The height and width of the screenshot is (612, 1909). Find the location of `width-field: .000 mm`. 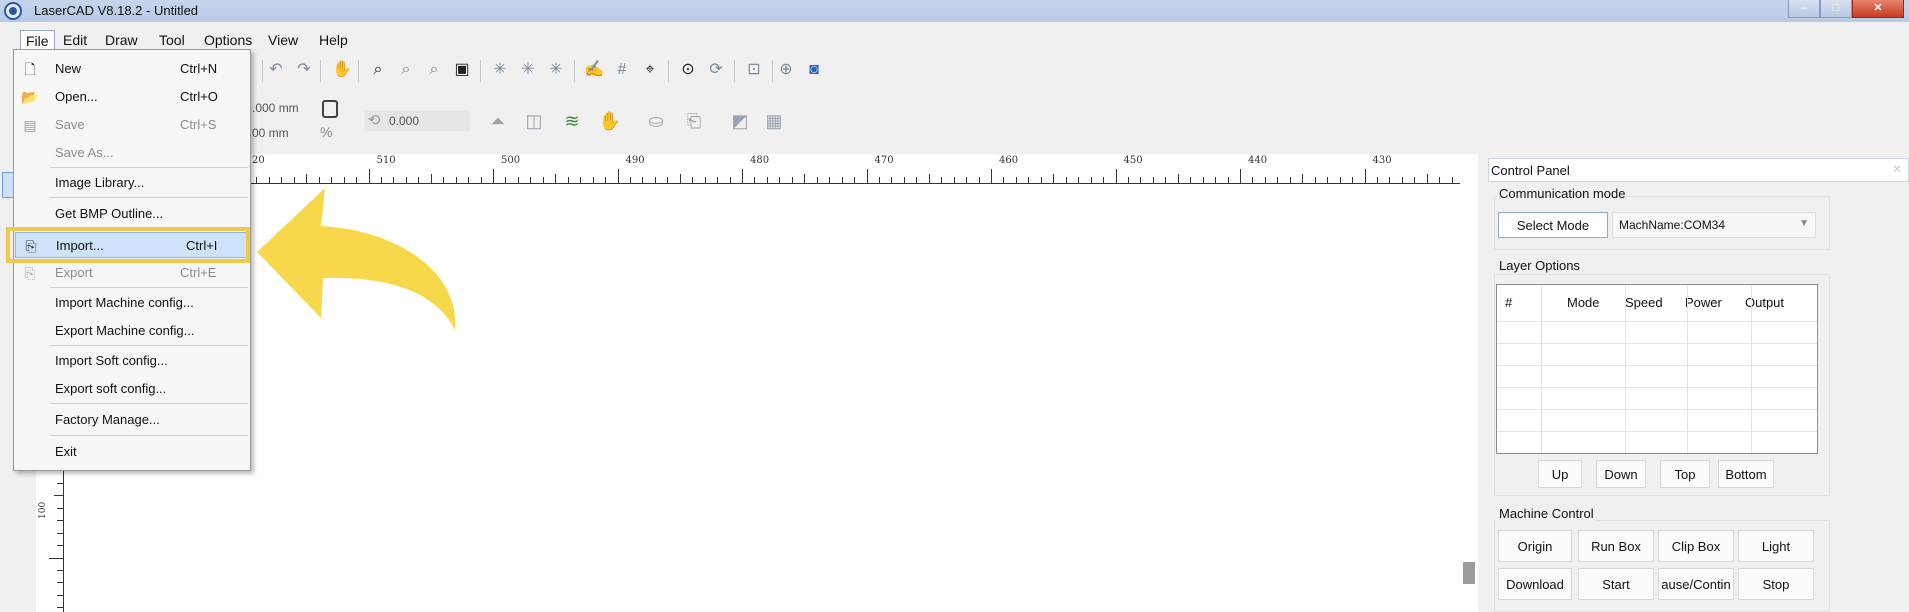

width-field: .000 mm is located at coordinates (282, 109).